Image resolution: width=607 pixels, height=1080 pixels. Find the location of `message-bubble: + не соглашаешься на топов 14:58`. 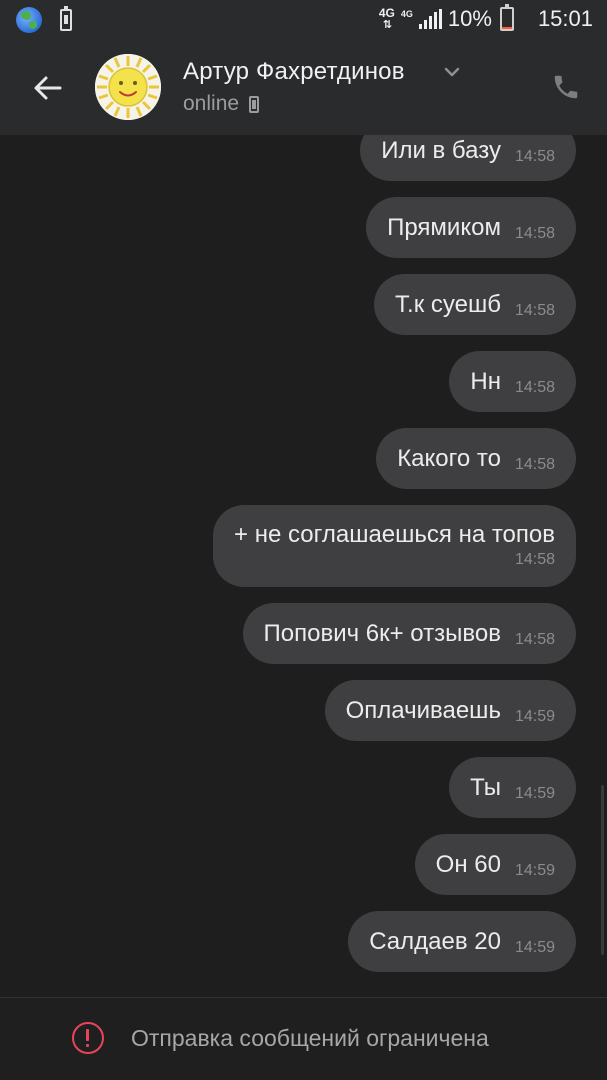

message-bubble: + не соглашаешься на топов 14:58 is located at coordinates (394, 546).